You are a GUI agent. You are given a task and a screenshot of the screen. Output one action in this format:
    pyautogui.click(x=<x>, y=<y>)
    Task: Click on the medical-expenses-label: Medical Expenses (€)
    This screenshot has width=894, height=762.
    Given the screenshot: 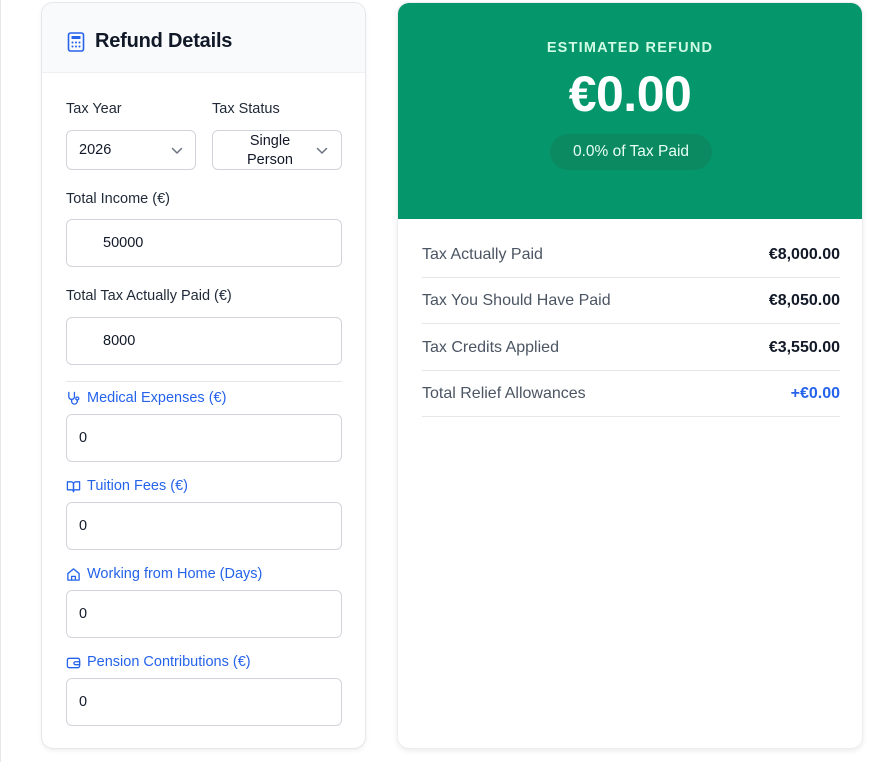 What is the action you would take?
    pyautogui.click(x=146, y=398)
    